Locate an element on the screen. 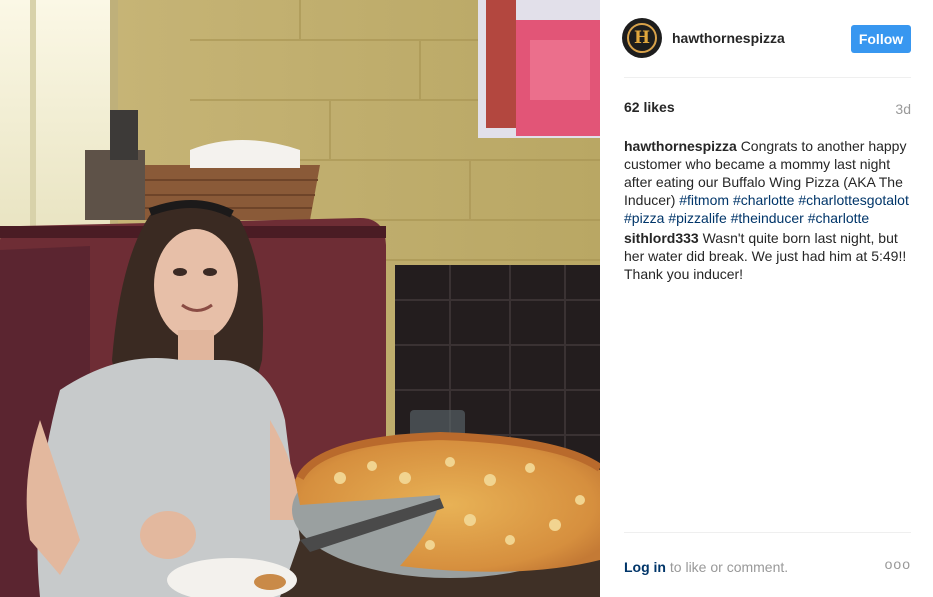  login-prompt-text: to like or comment. is located at coordinates (729, 567).